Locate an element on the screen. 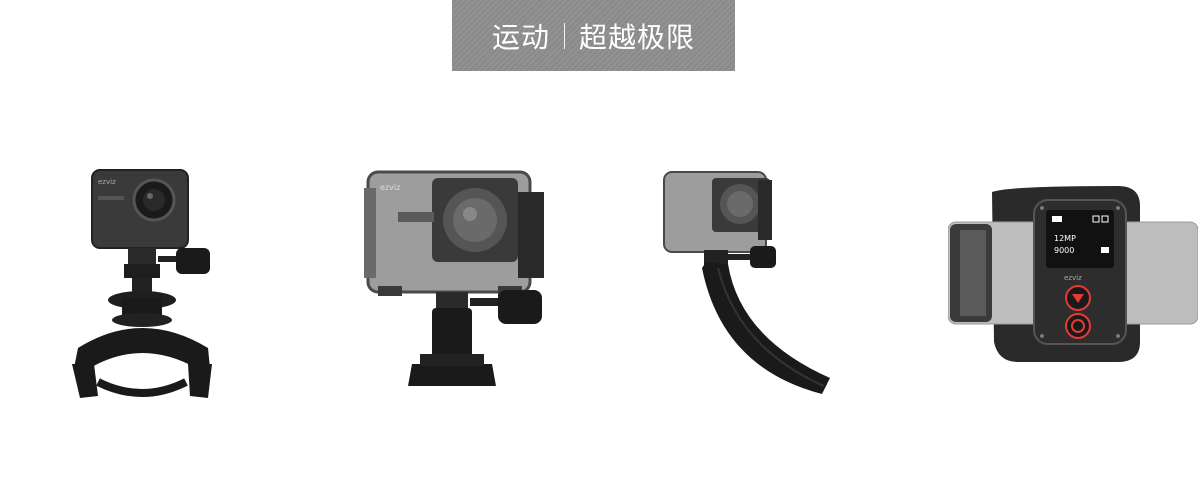 The width and height of the screenshot is (1201, 491). camera-curved-mount-icon is located at coordinates (746, 282).